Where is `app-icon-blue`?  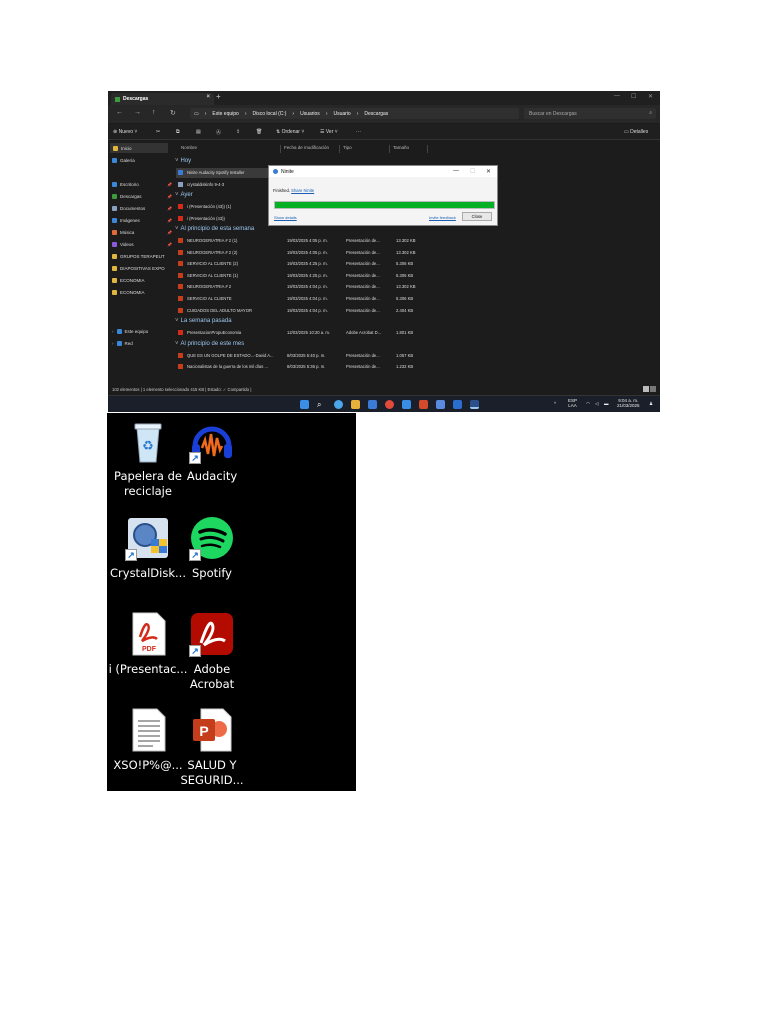
app-icon-blue is located at coordinates (440, 404).